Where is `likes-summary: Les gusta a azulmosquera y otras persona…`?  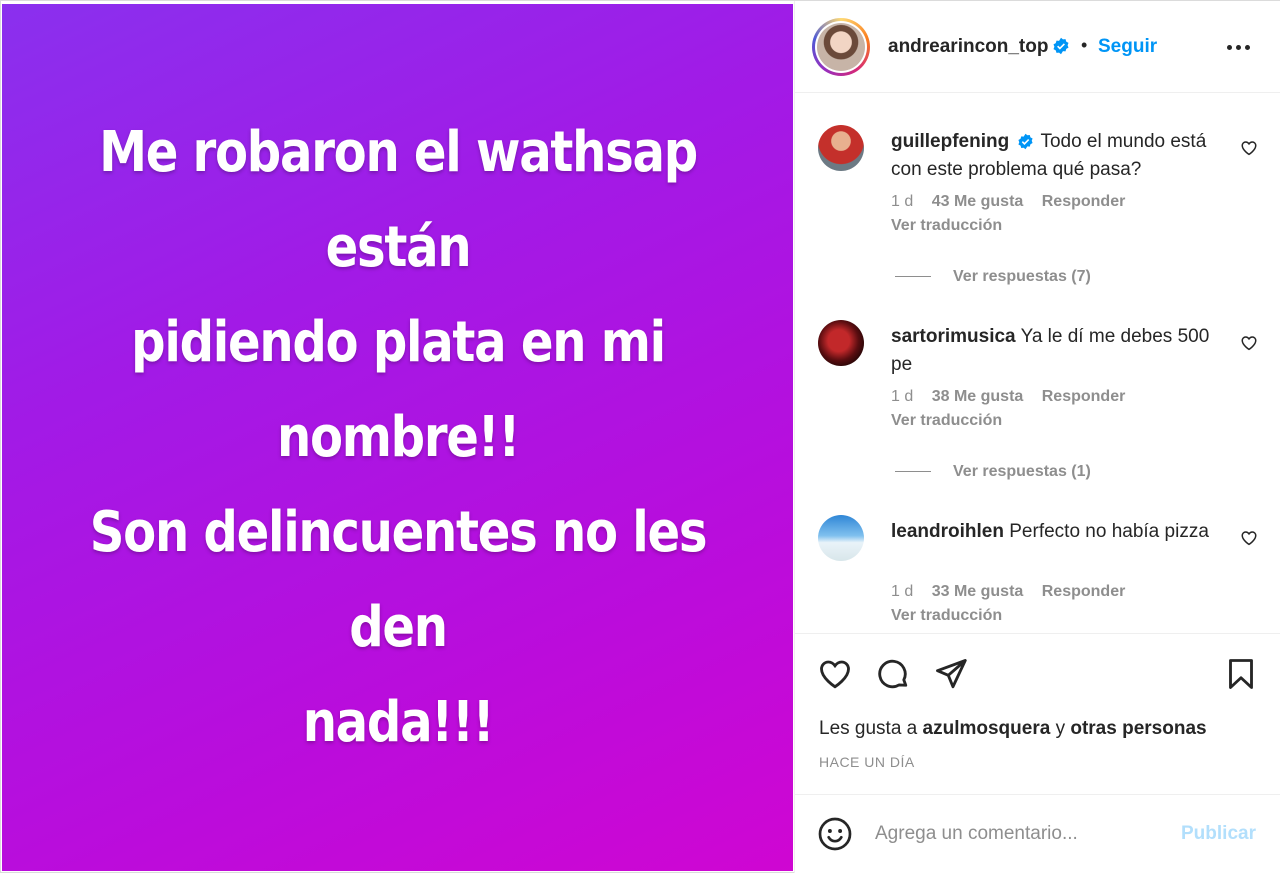 likes-summary: Les gusta a azulmosquera y otras persona… is located at coordinates (1013, 729).